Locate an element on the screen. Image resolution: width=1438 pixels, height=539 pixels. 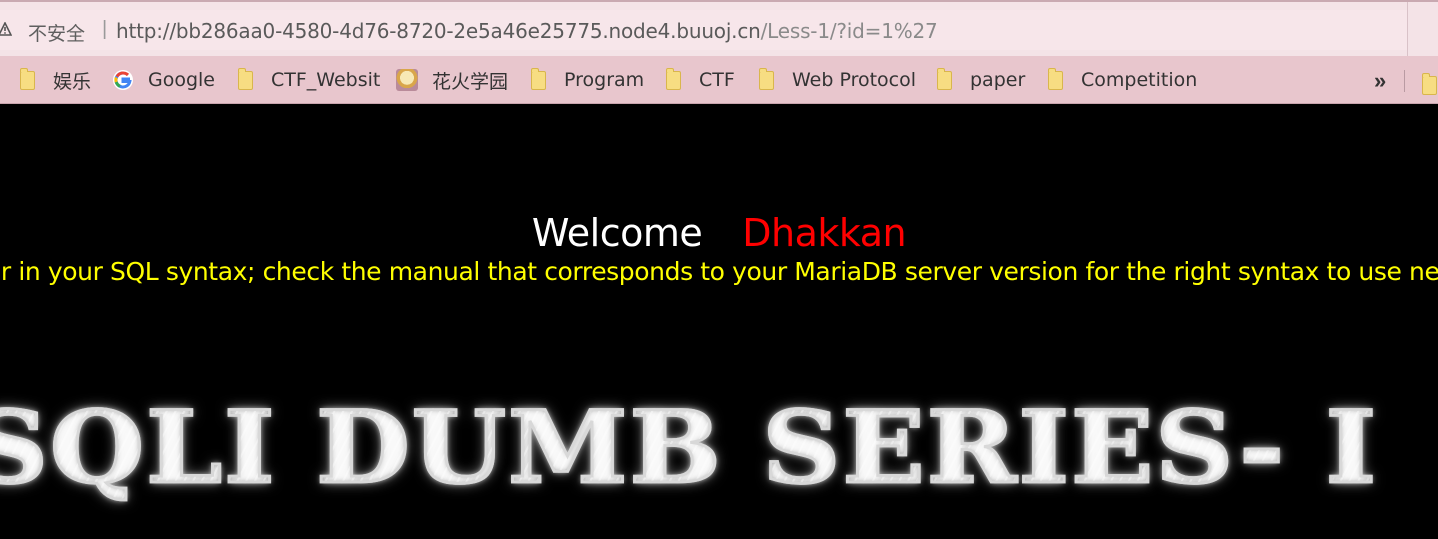
bookmark-label: Program is located at coordinates (604, 80).